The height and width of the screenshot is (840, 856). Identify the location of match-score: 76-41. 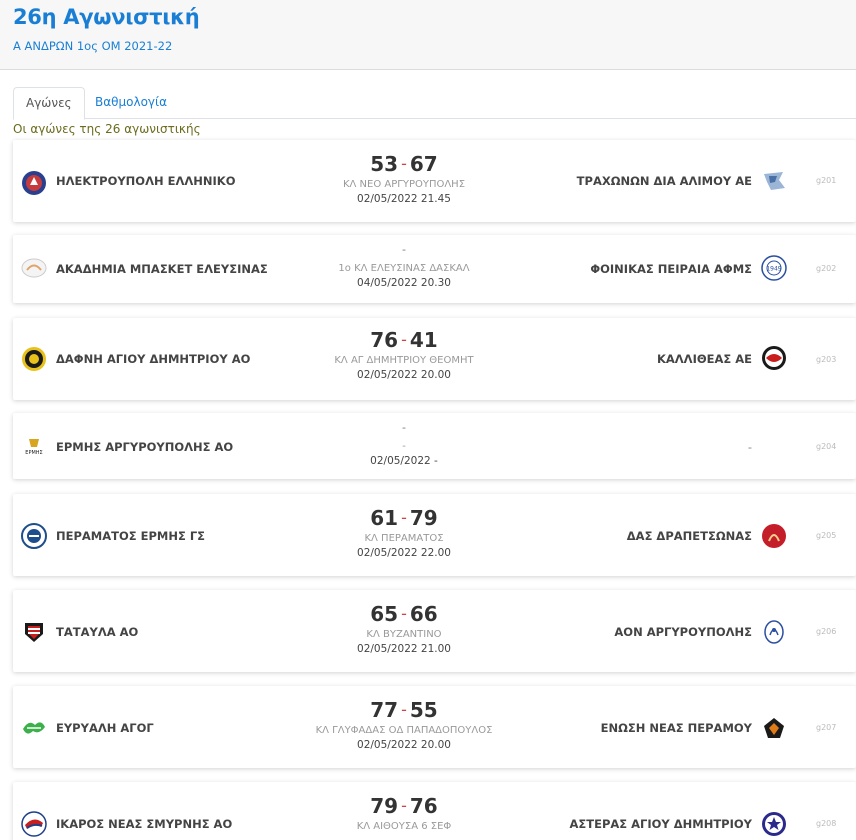
(404, 341).